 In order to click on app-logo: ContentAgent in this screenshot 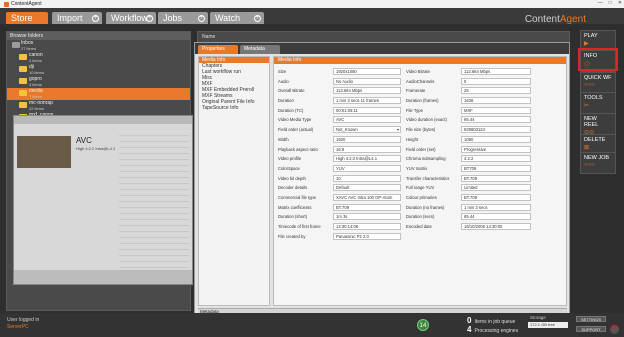, I will do `click(555, 19)`.